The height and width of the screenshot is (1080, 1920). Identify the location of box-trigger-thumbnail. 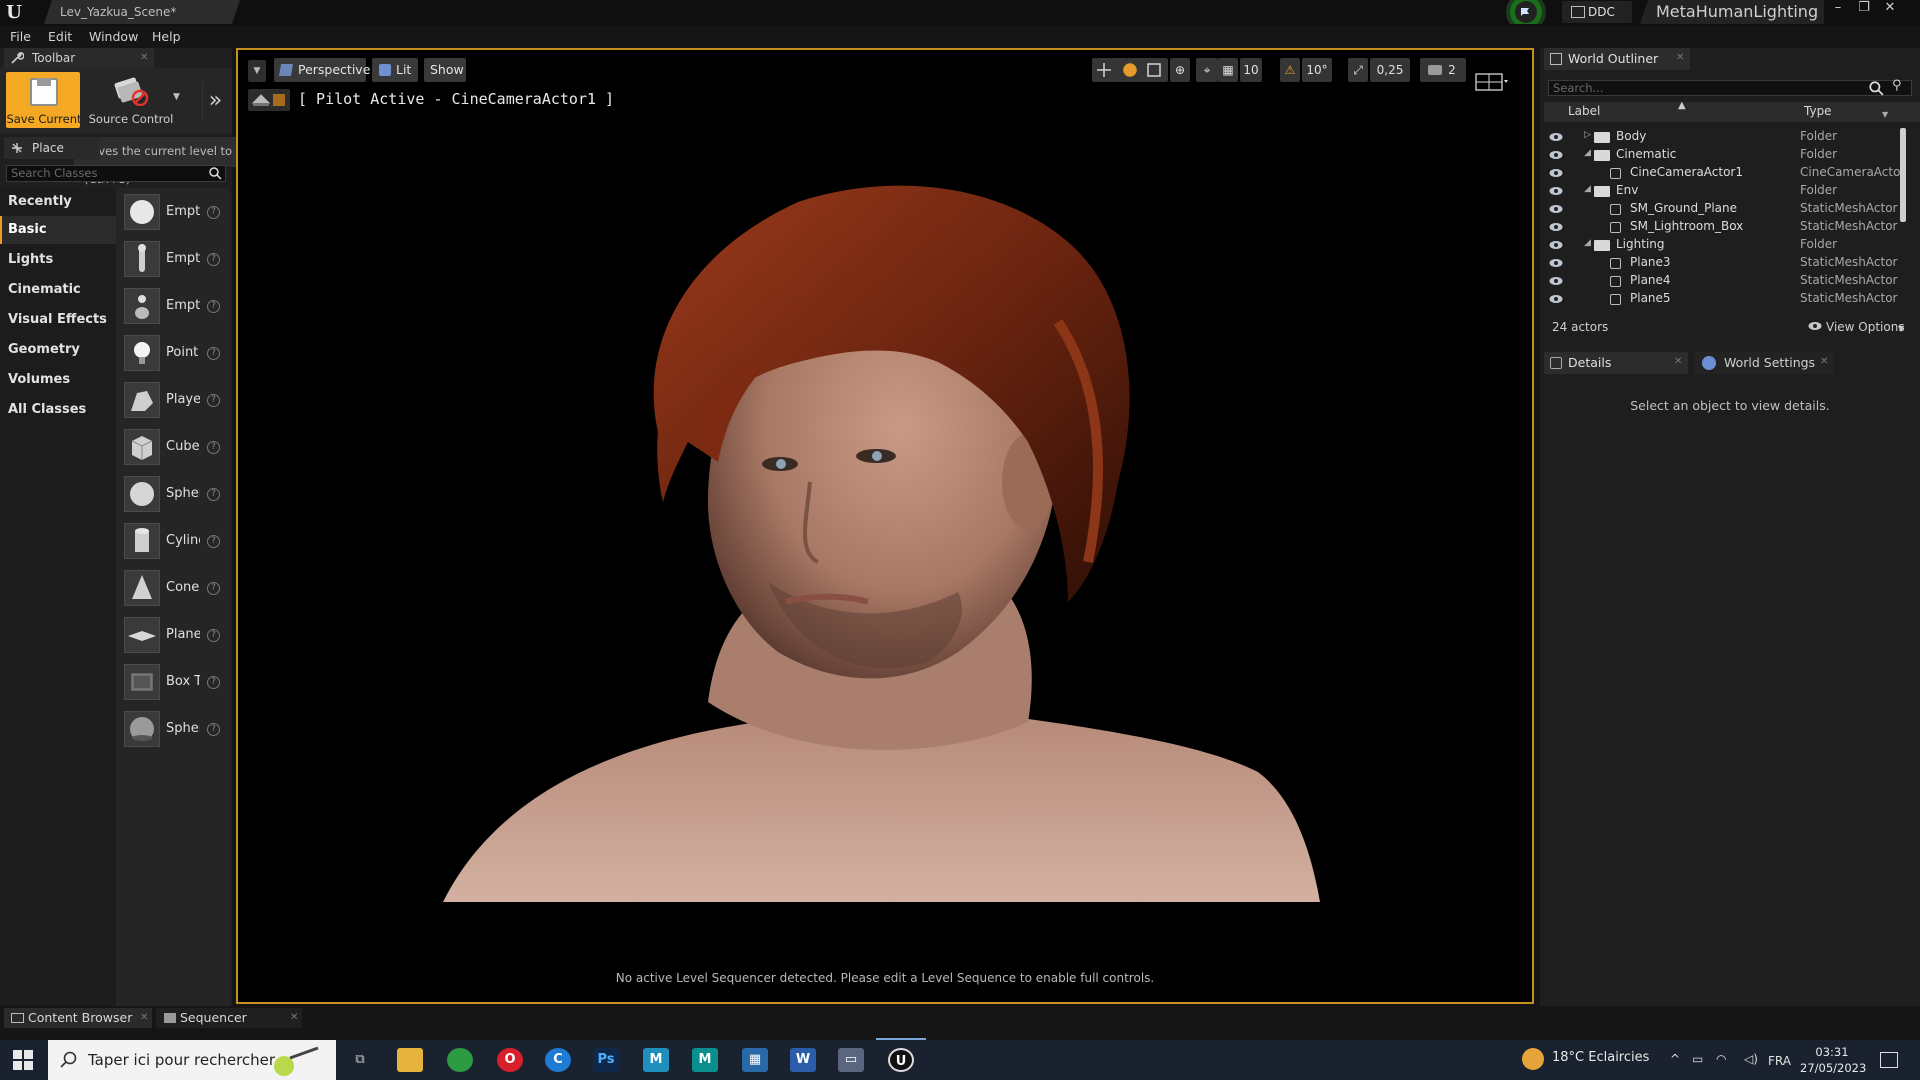
(142, 682).